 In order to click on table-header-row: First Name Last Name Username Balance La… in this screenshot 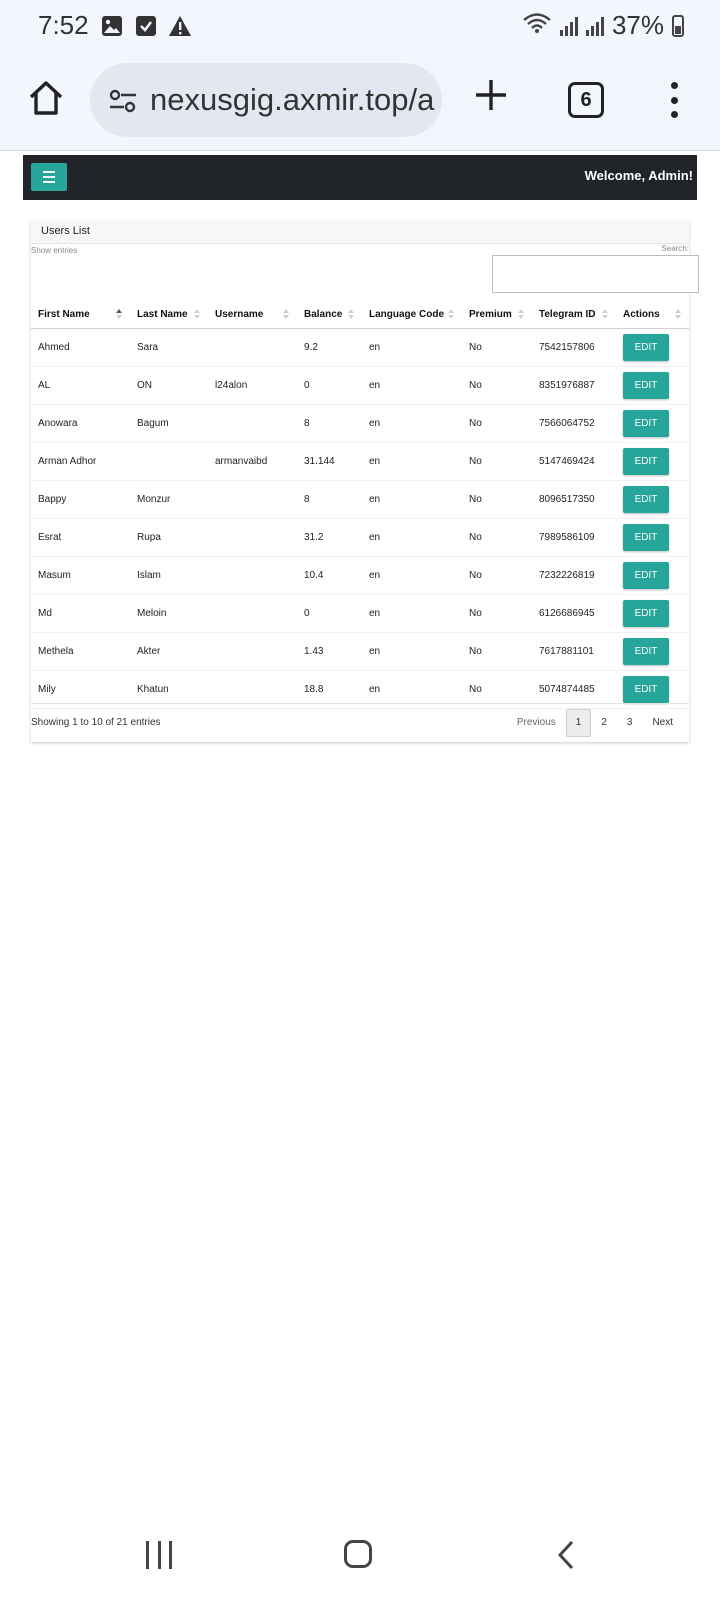, I will do `click(360, 314)`.